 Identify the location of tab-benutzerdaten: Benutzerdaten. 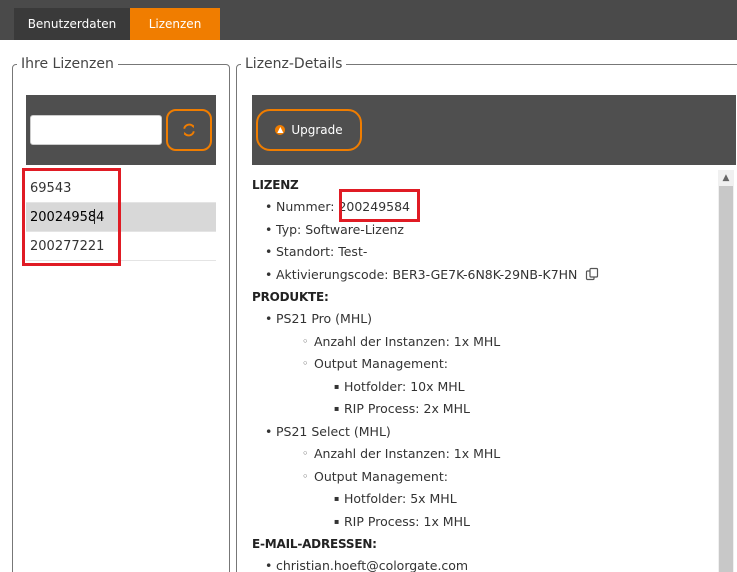
(72, 24).